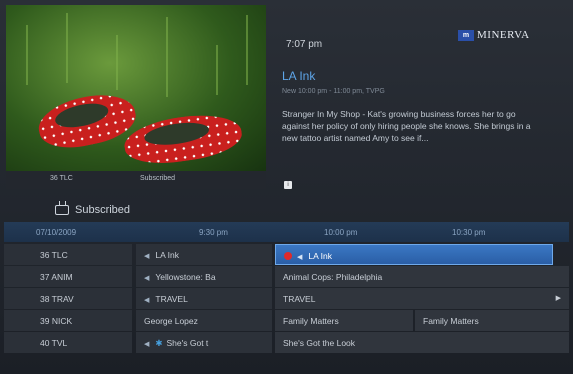  I want to click on time-slot-3: 10:30 pm, so click(469, 232).